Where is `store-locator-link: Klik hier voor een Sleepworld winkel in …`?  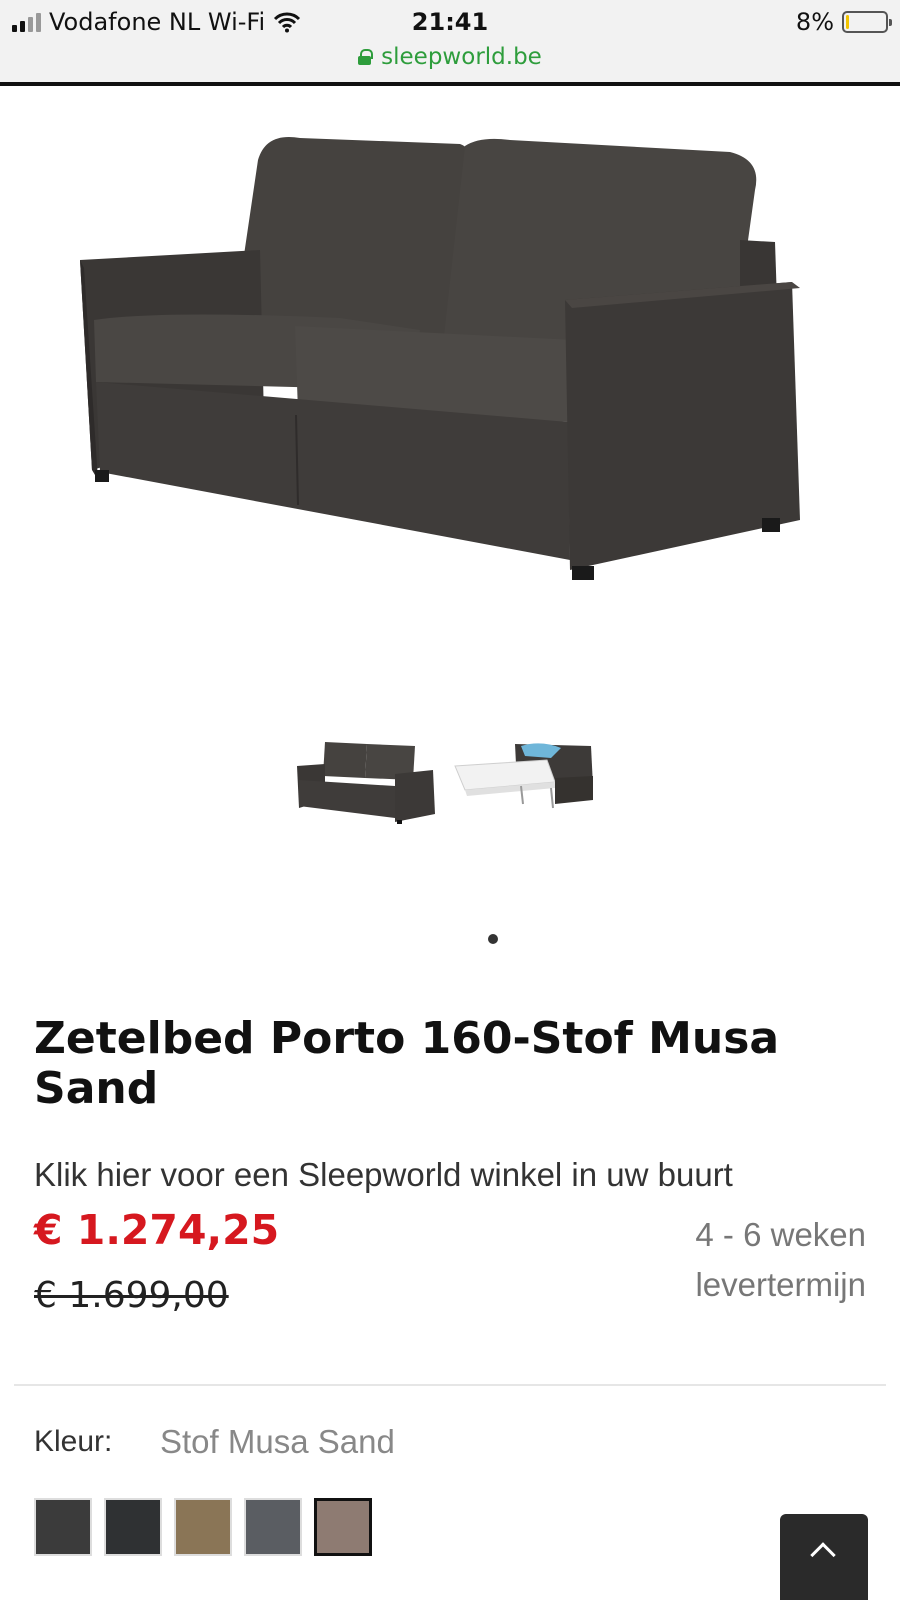 store-locator-link: Klik hier voor een Sleepworld winkel in … is located at coordinates (383, 1175).